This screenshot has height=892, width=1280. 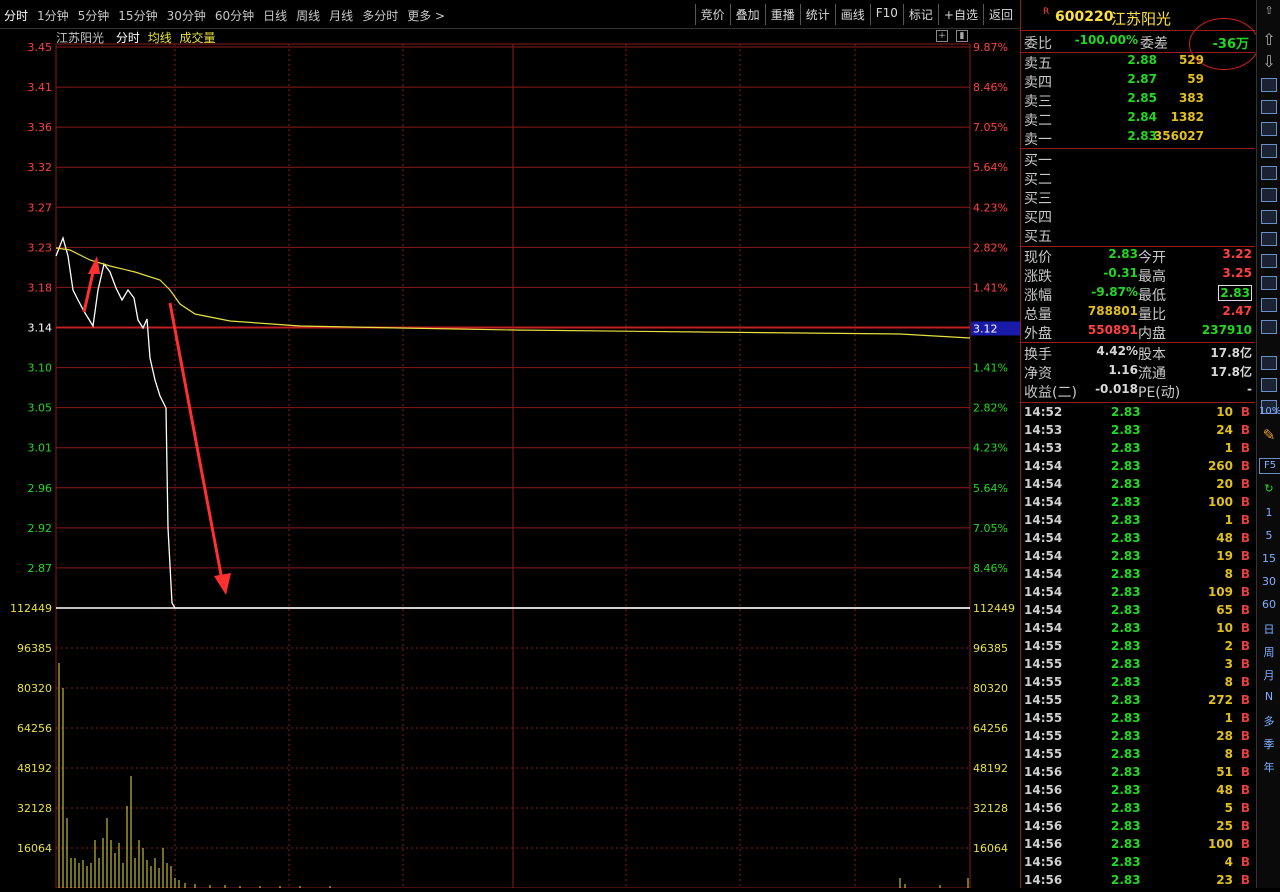 What do you see at coordinates (1269, 675) in the screenshot?
I see `period-shortcut: 月` at bounding box center [1269, 675].